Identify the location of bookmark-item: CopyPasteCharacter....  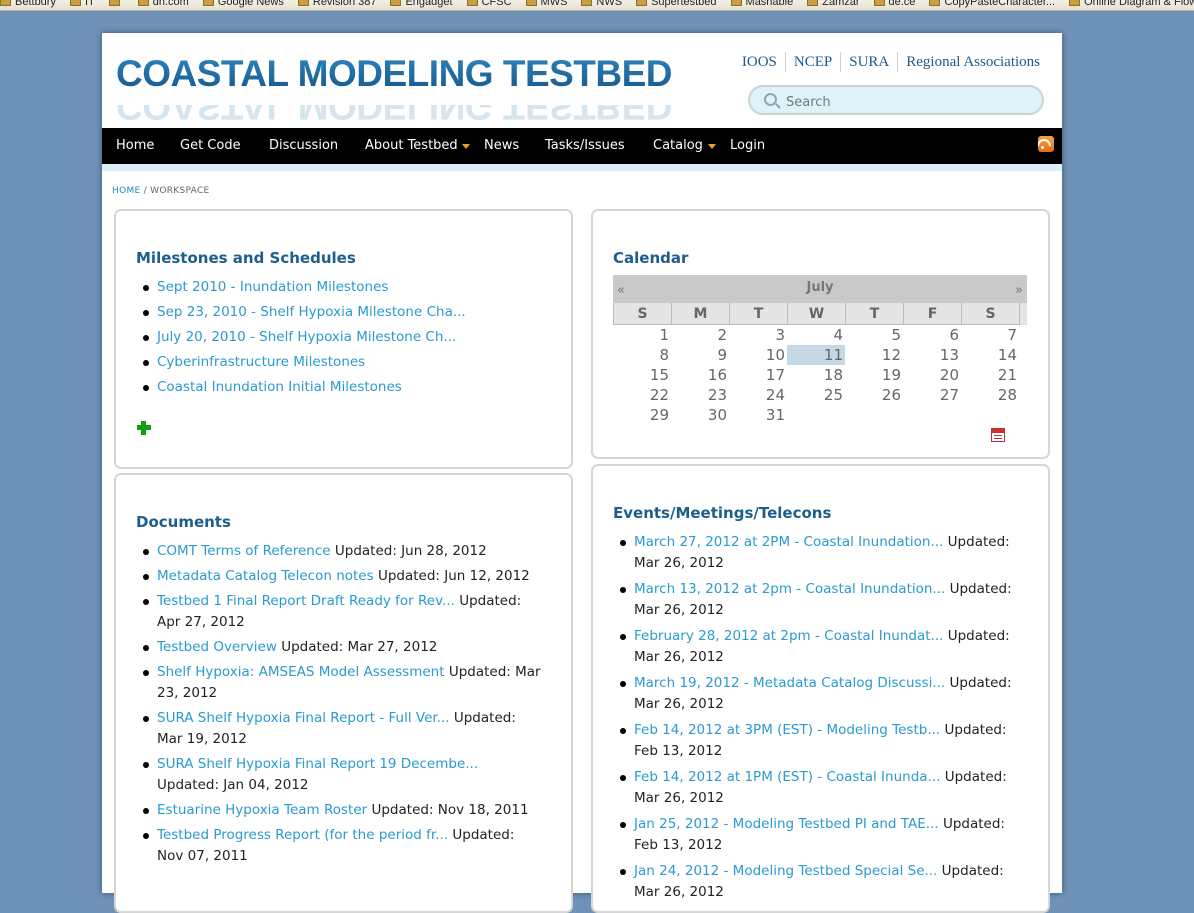
(992, 4).